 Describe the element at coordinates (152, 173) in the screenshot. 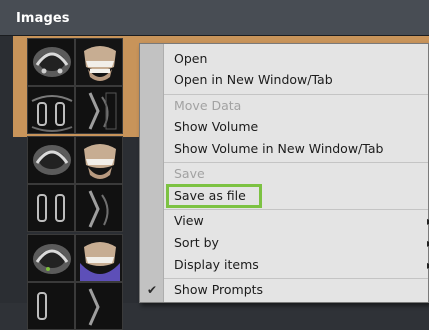

I see `menu-icon-gutter` at that location.